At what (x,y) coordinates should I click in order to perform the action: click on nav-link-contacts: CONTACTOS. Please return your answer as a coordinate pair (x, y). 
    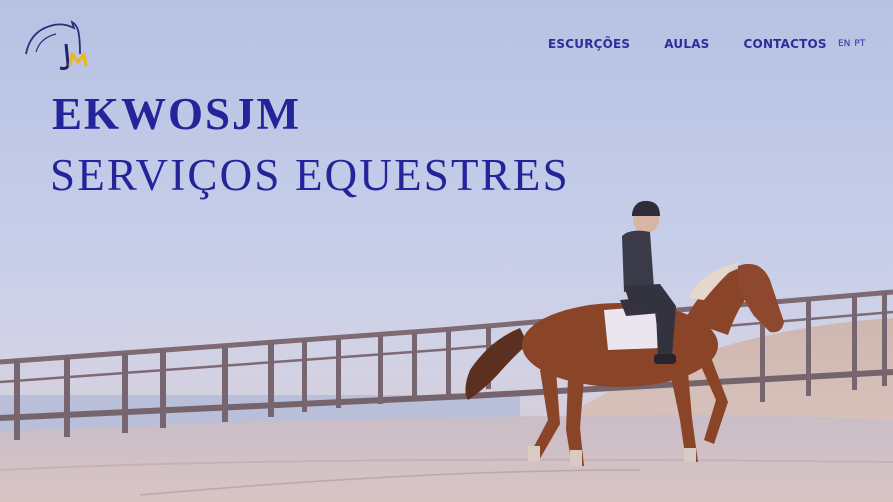
    Looking at the image, I should click on (785, 44).